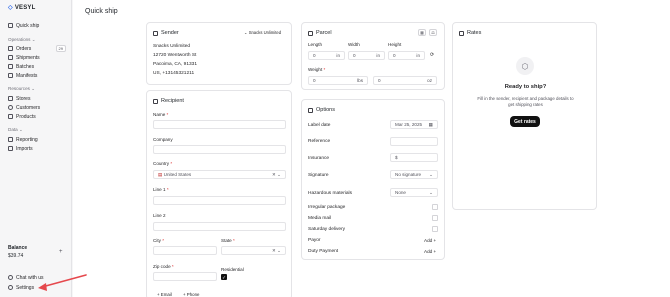  I want to click on annotation-arrow, so click(62, 282).